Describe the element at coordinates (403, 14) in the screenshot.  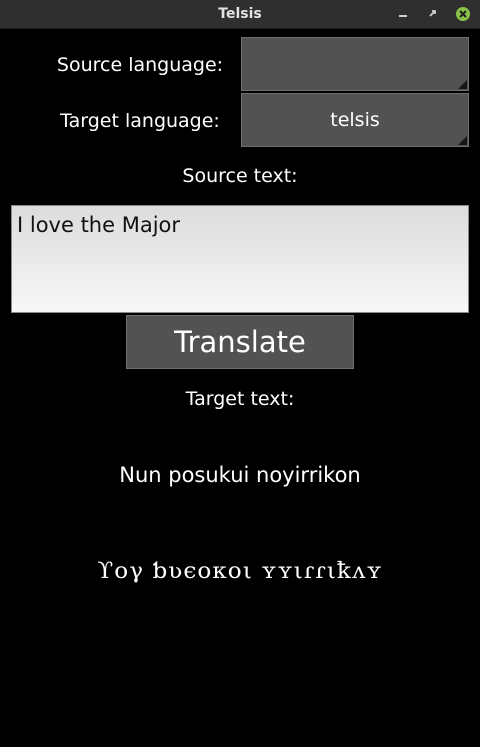
I see `minimize-icon` at that location.